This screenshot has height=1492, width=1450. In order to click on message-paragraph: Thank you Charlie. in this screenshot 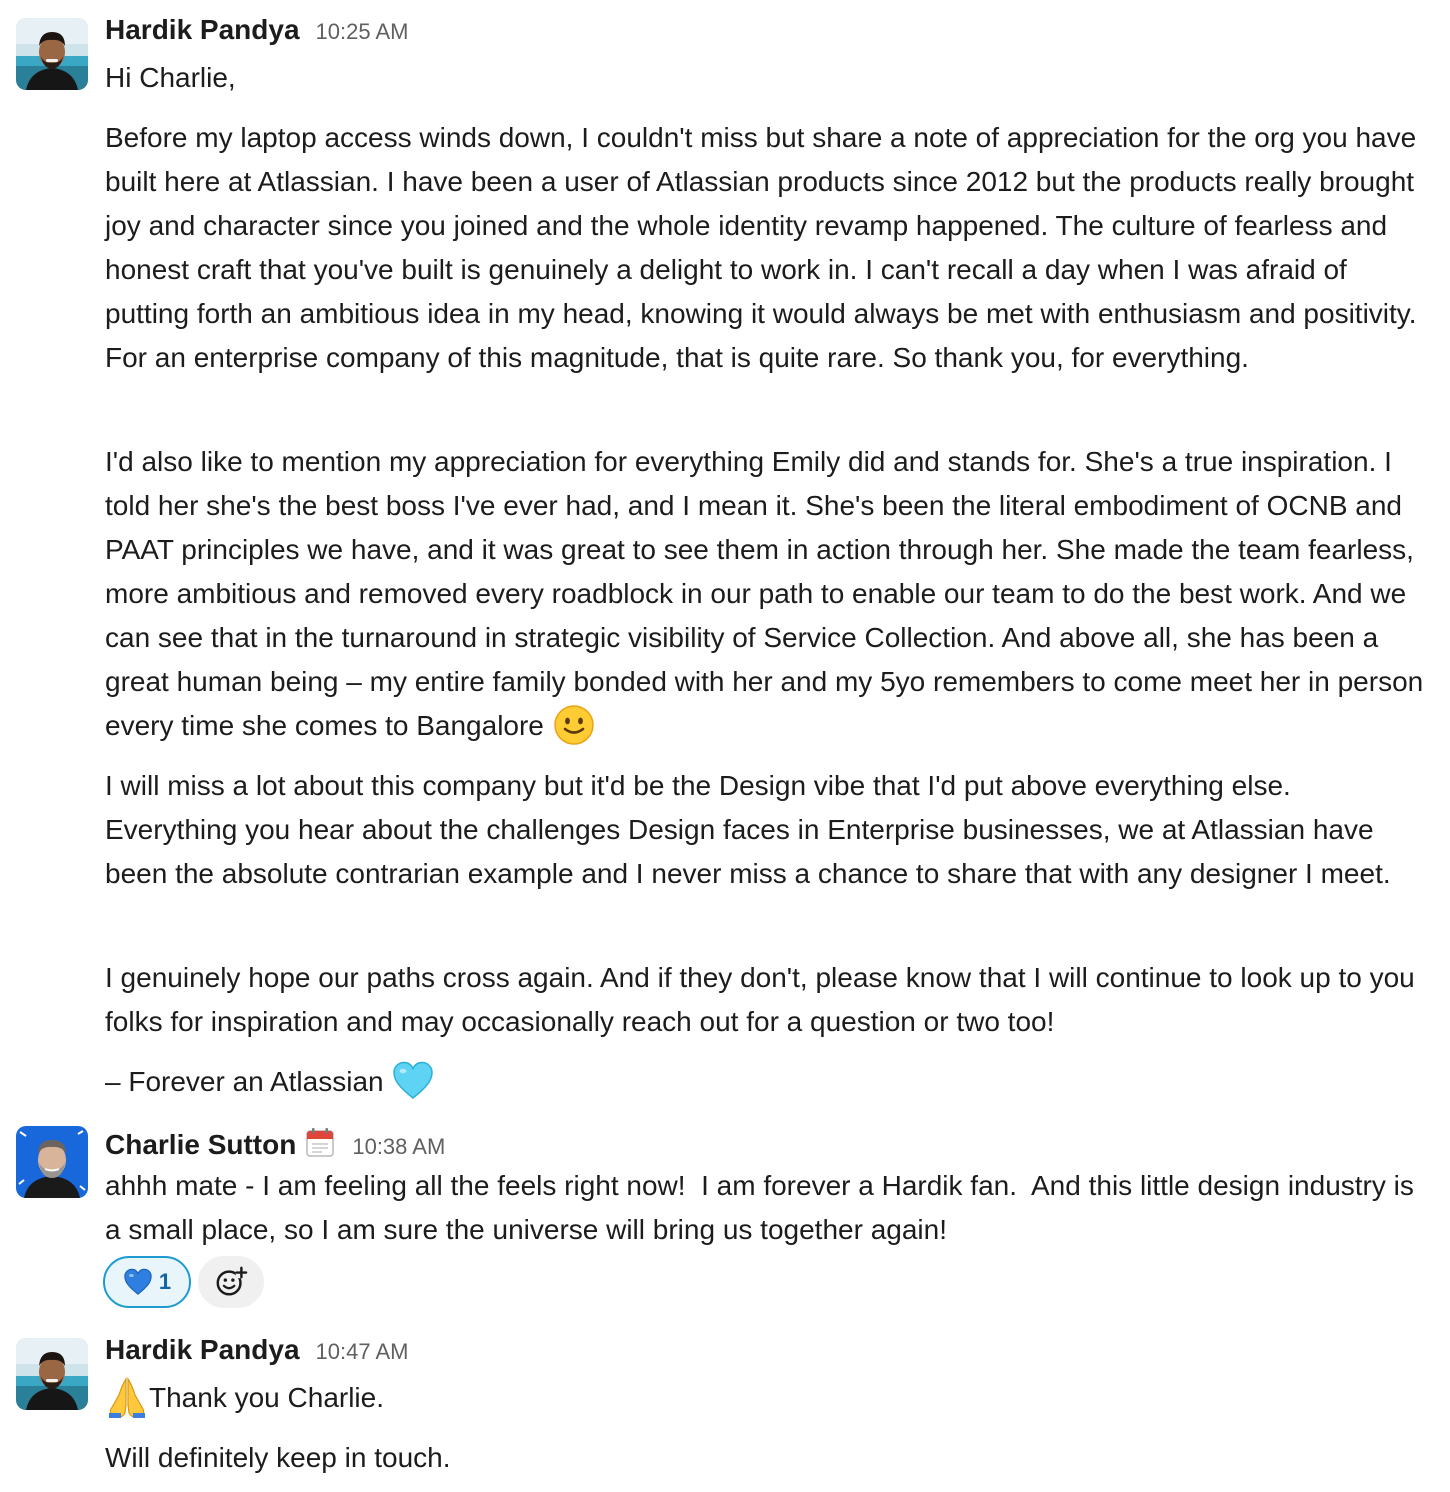, I will do `click(767, 1398)`.